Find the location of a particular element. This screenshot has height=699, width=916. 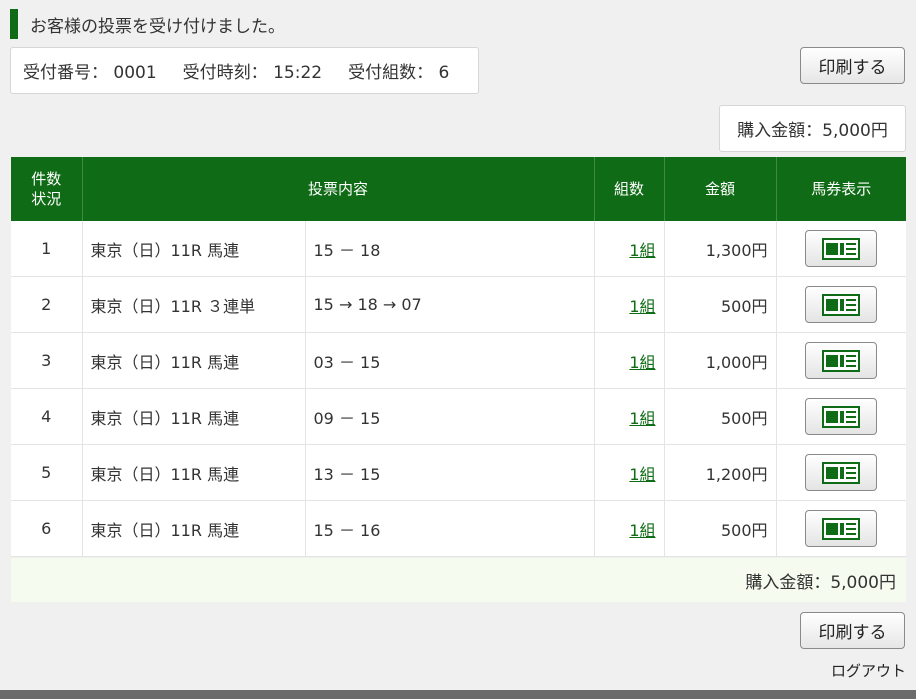

header-no: 件数 is located at coordinates (46, 179).